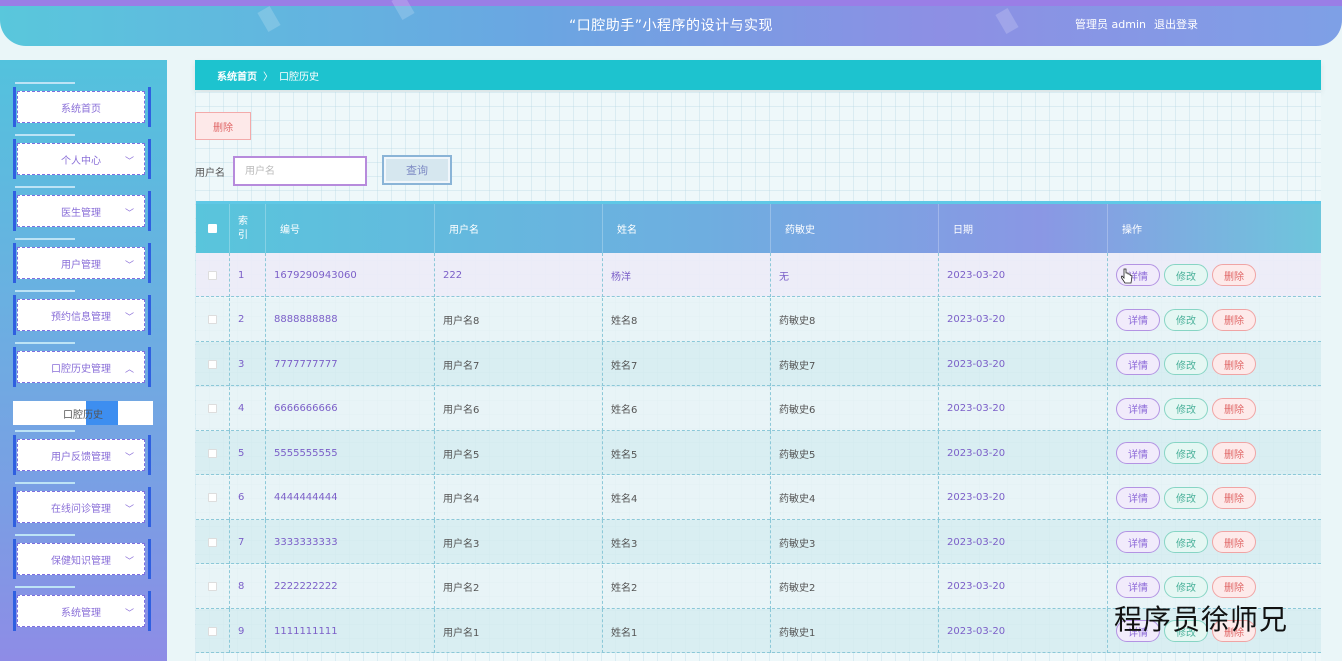 The image size is (1342, 661). I want to click on menu-item-box: 用户管理 ﹀, so click(81, 263).